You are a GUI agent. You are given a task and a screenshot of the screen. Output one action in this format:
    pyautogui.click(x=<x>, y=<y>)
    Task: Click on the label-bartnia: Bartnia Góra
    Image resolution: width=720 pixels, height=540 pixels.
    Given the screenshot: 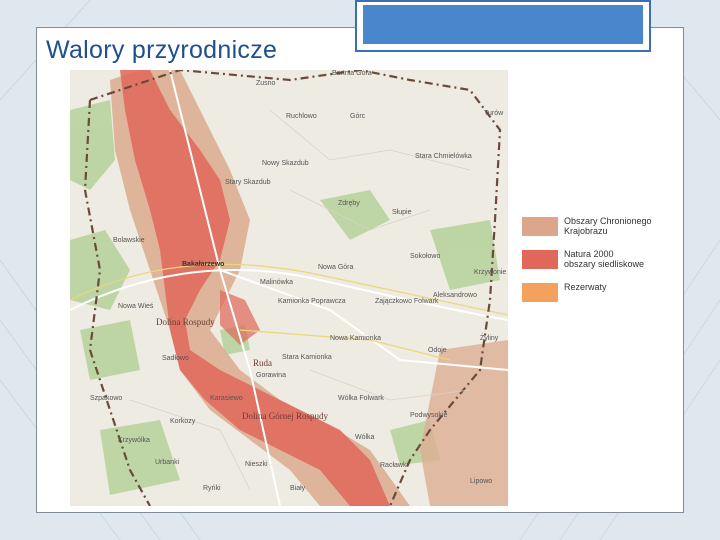 What is the action you would take?
    pyautogui.click(x=352, y=73)
    